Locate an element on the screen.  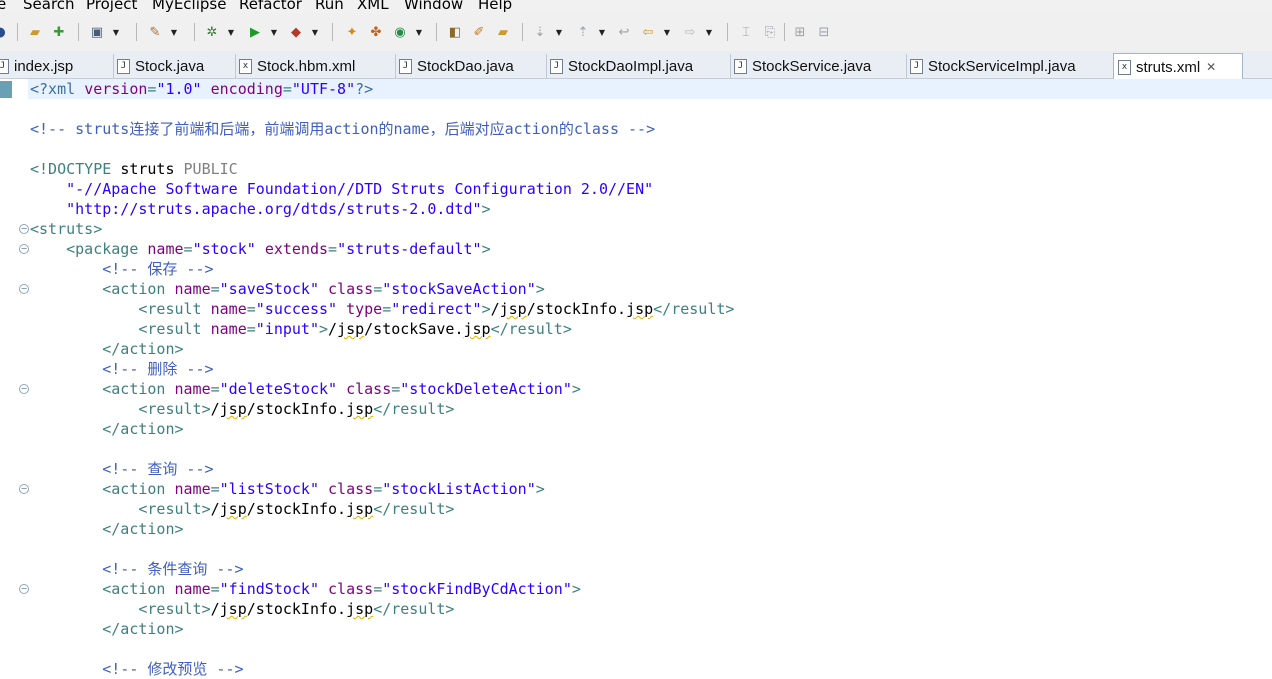
tab-stockdaoimpl-java: J StockDaoImpl.java is located at coordinates (638, 66).